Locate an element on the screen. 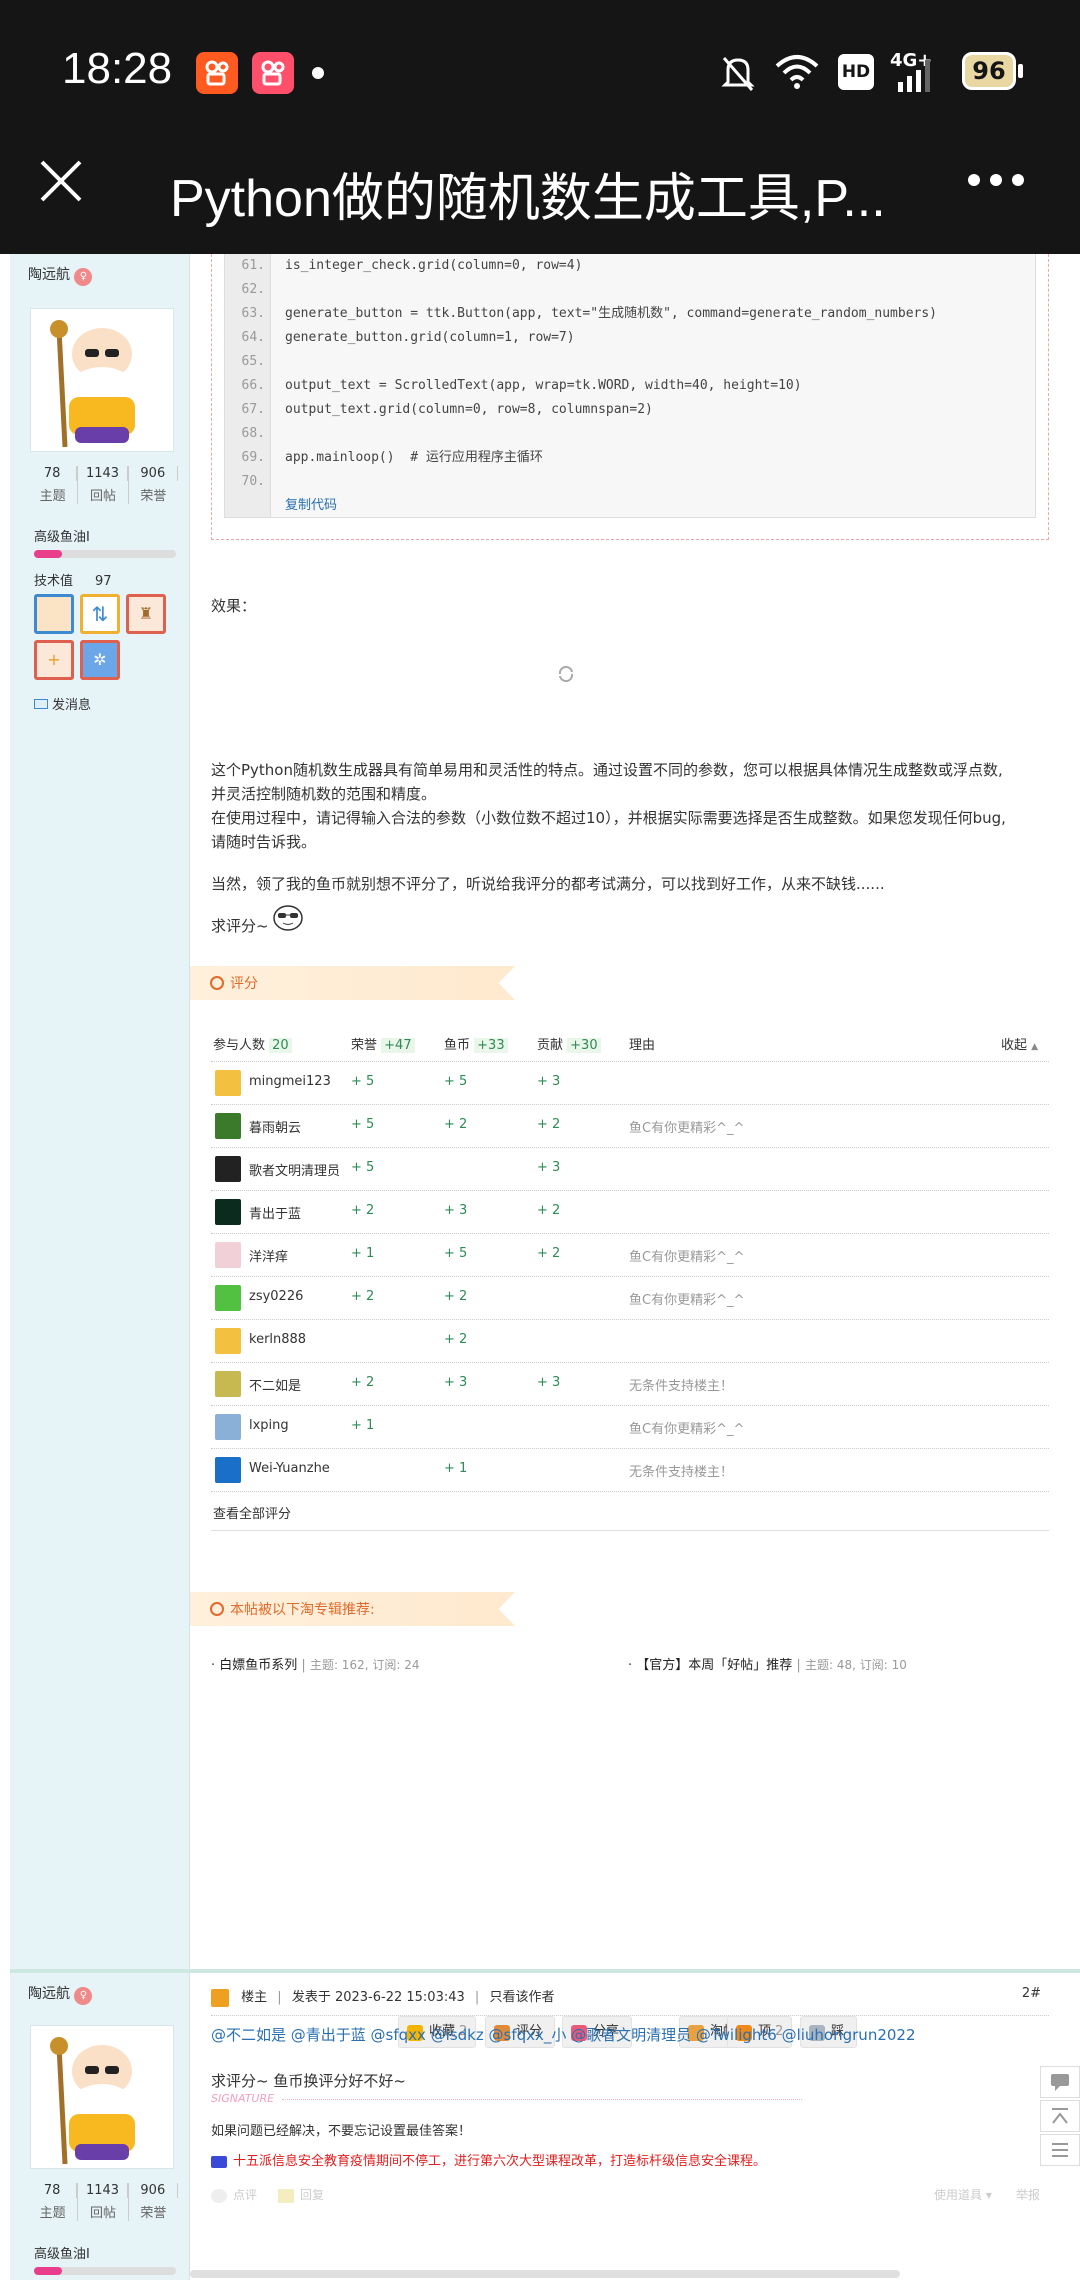 The height and width of the screenshot is (2280, 1080). line-text: is_integer_check.grid(column=0, row=4) is located at coordinates (434, 265).